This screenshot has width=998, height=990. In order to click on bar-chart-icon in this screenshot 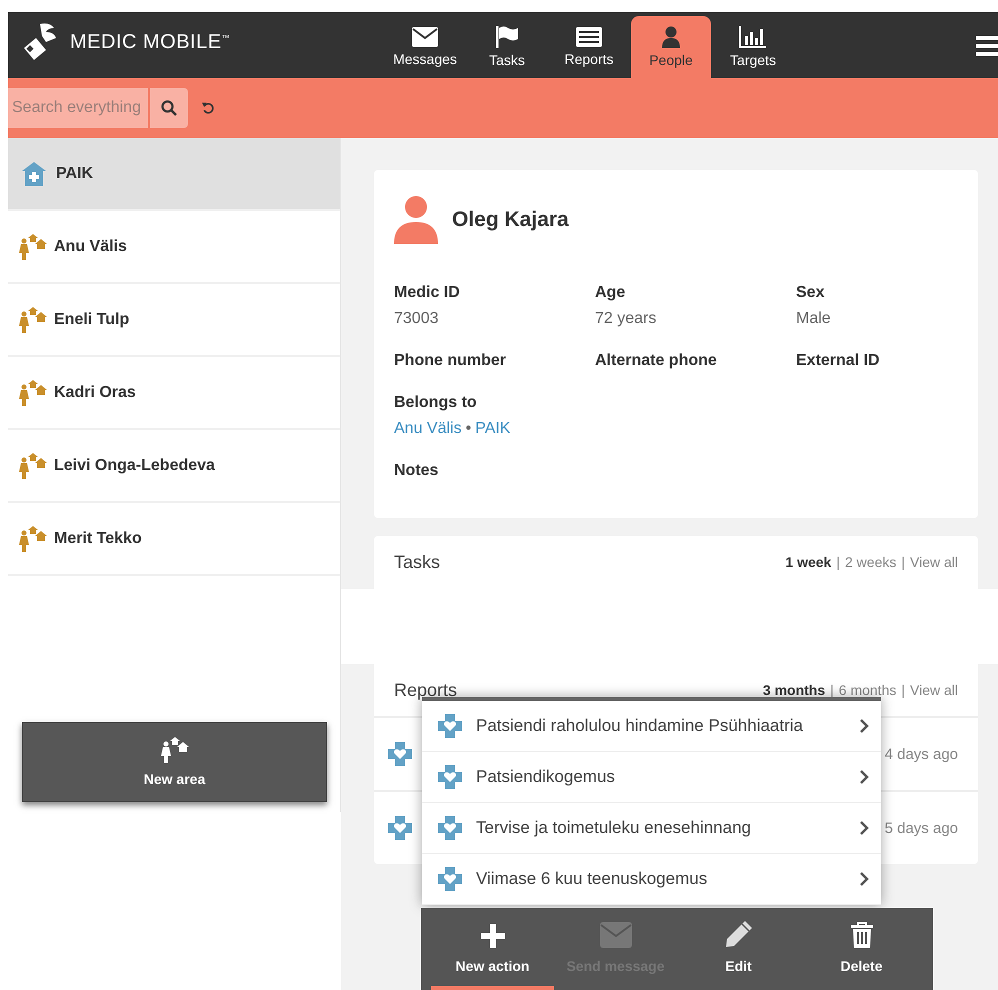, I will do `click(753, 37)`.